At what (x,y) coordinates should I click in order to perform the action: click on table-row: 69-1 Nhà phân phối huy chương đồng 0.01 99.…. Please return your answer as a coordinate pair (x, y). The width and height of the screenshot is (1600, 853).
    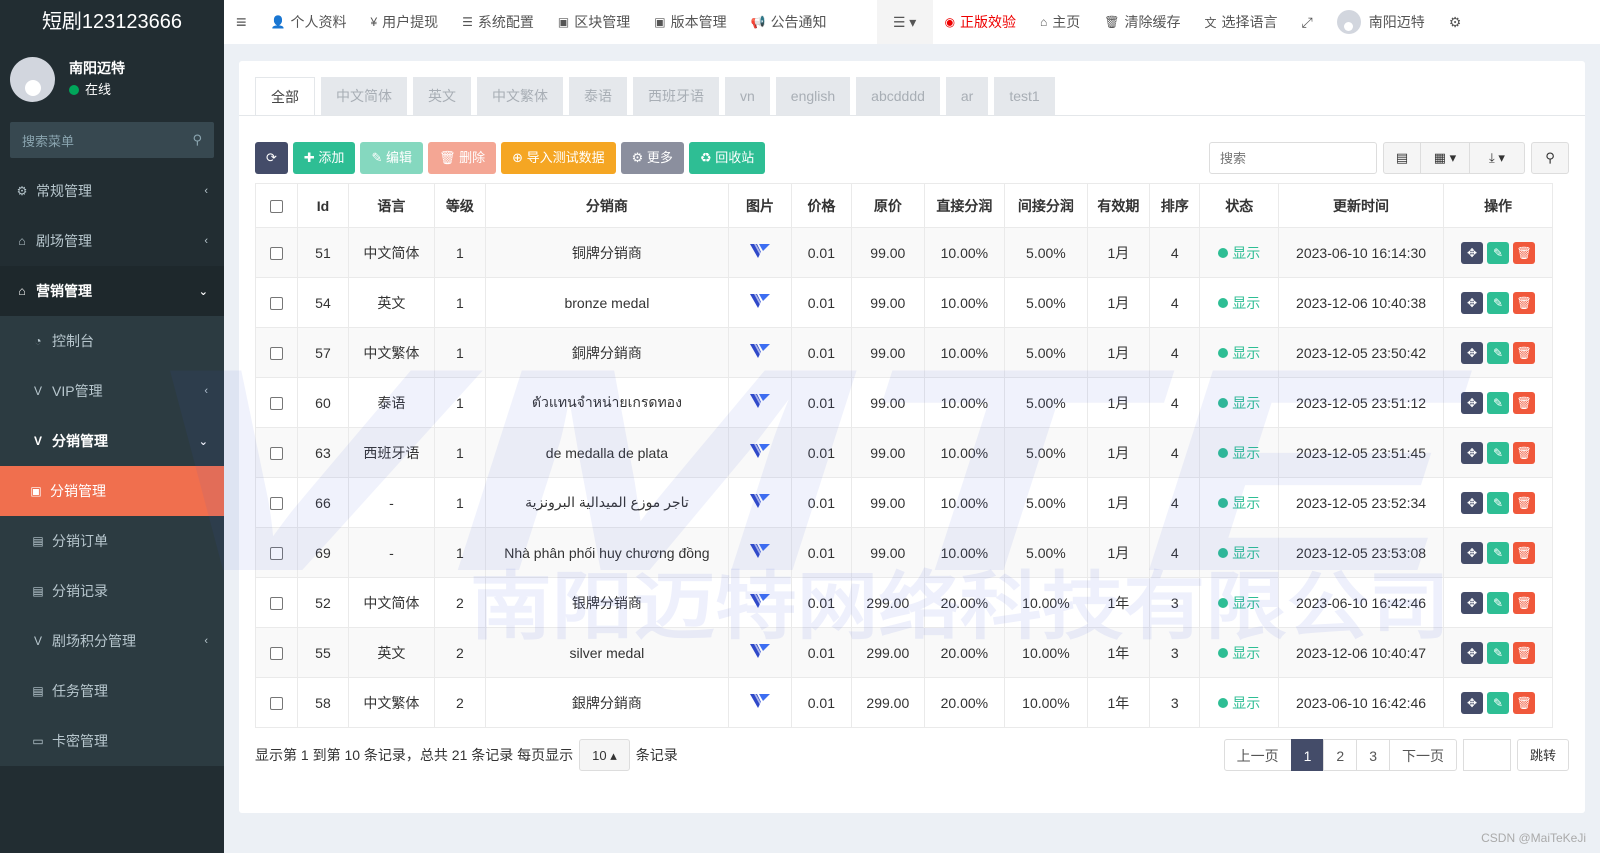
    Looking at the image, I should click on (903, 552).